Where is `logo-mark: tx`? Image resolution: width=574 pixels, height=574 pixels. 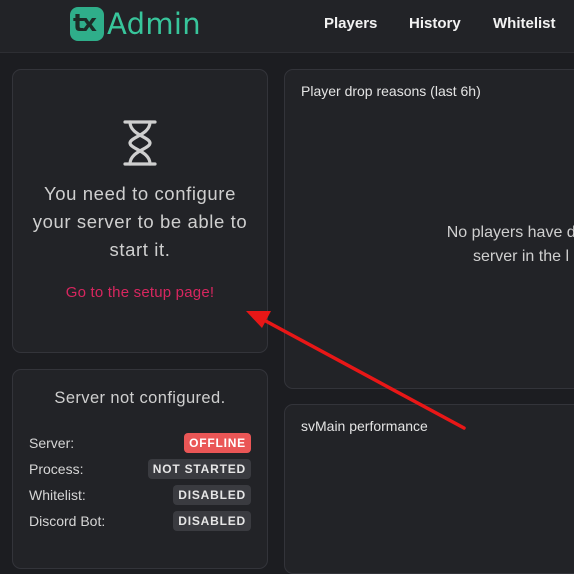 logo-mark: tx is located at coordinates (85, 23).